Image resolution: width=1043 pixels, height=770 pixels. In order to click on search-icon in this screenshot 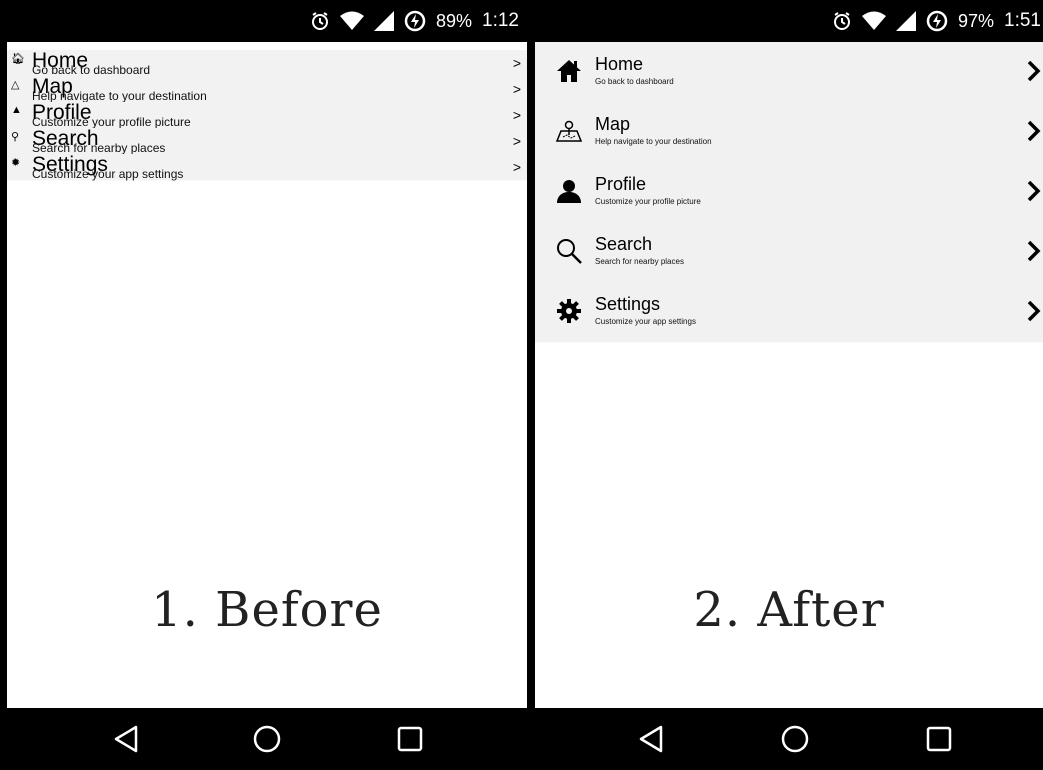, I will do `click(569, 251)`.